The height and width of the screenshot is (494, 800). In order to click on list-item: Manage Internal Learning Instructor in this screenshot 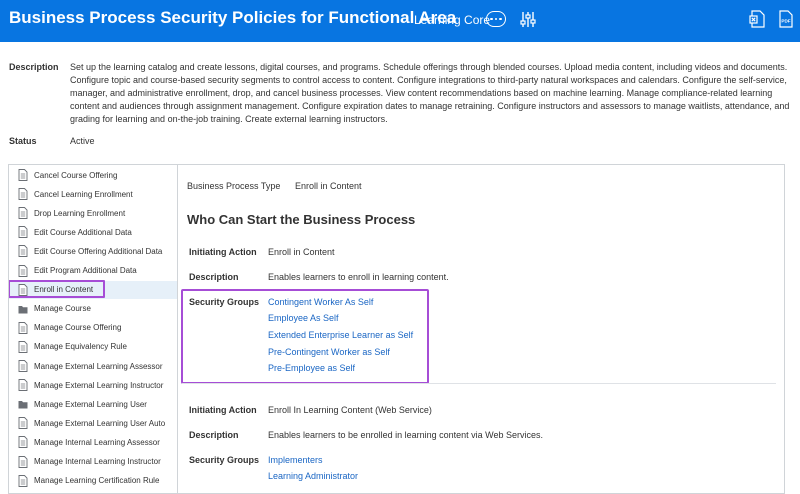, I will do `click(93, 462)`.